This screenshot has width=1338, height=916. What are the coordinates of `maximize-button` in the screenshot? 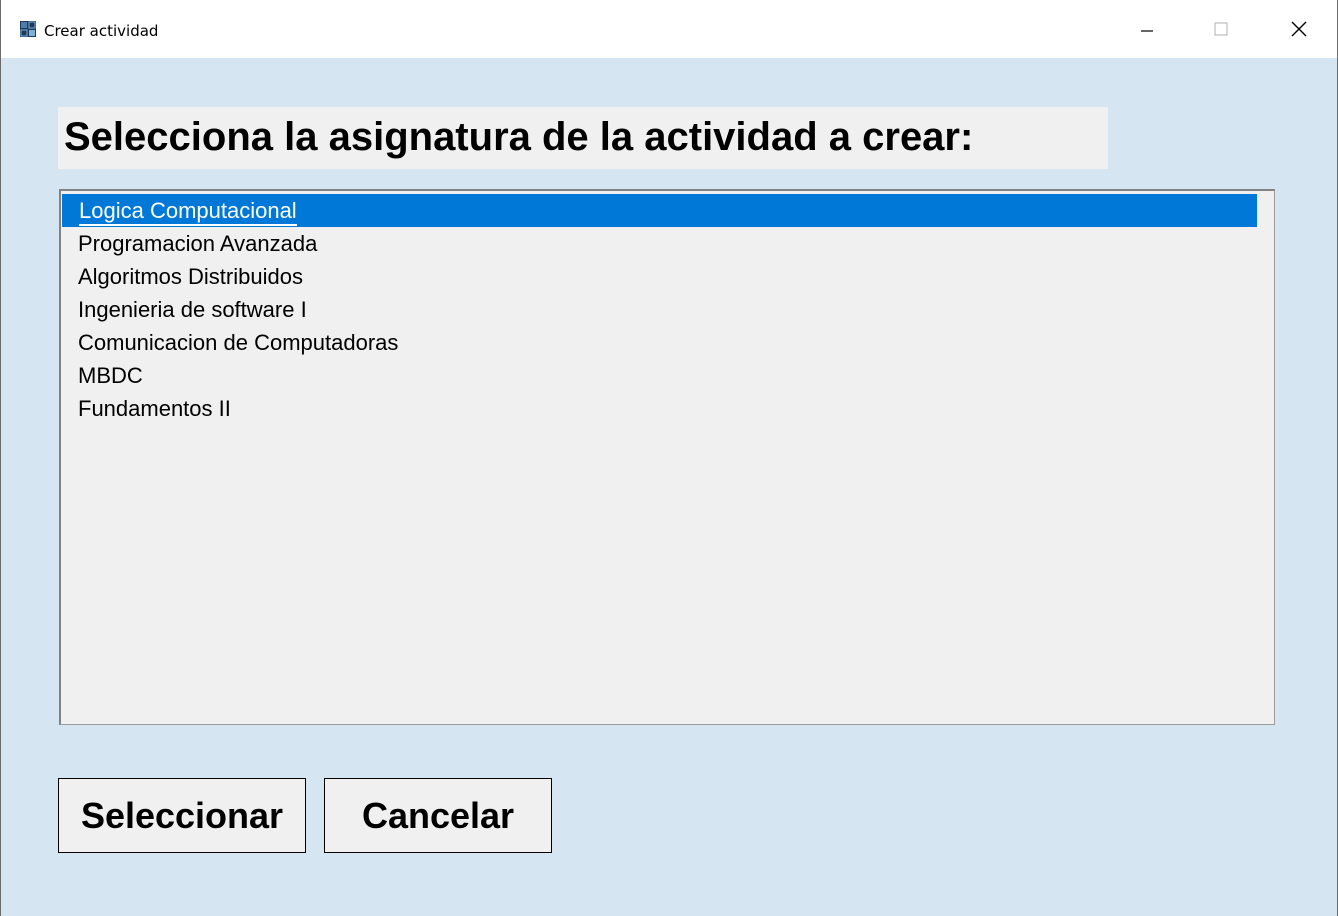 It's located at (1221, 29).